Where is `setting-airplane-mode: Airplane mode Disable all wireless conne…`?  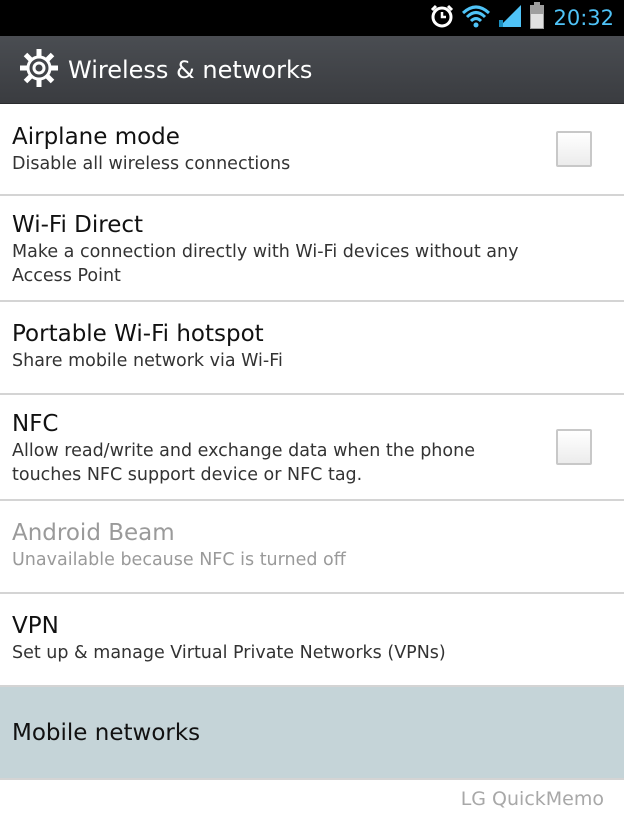 setting-airplane-mode: Airplane mode Disable all wireless conne… is located at coordinates (312, 150).